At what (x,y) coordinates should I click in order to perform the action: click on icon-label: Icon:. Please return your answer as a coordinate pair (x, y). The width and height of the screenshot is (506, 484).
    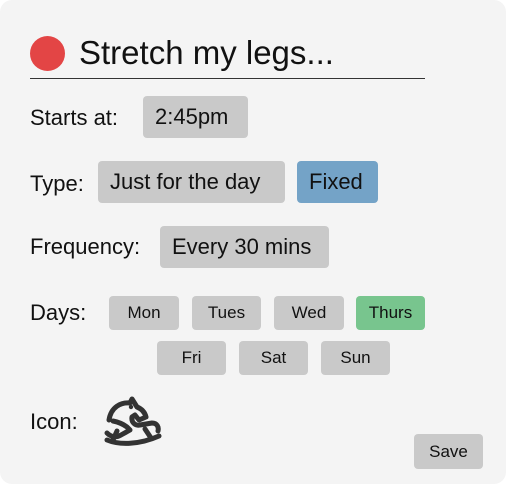
    Looking at the image, I should click on (54, 421).